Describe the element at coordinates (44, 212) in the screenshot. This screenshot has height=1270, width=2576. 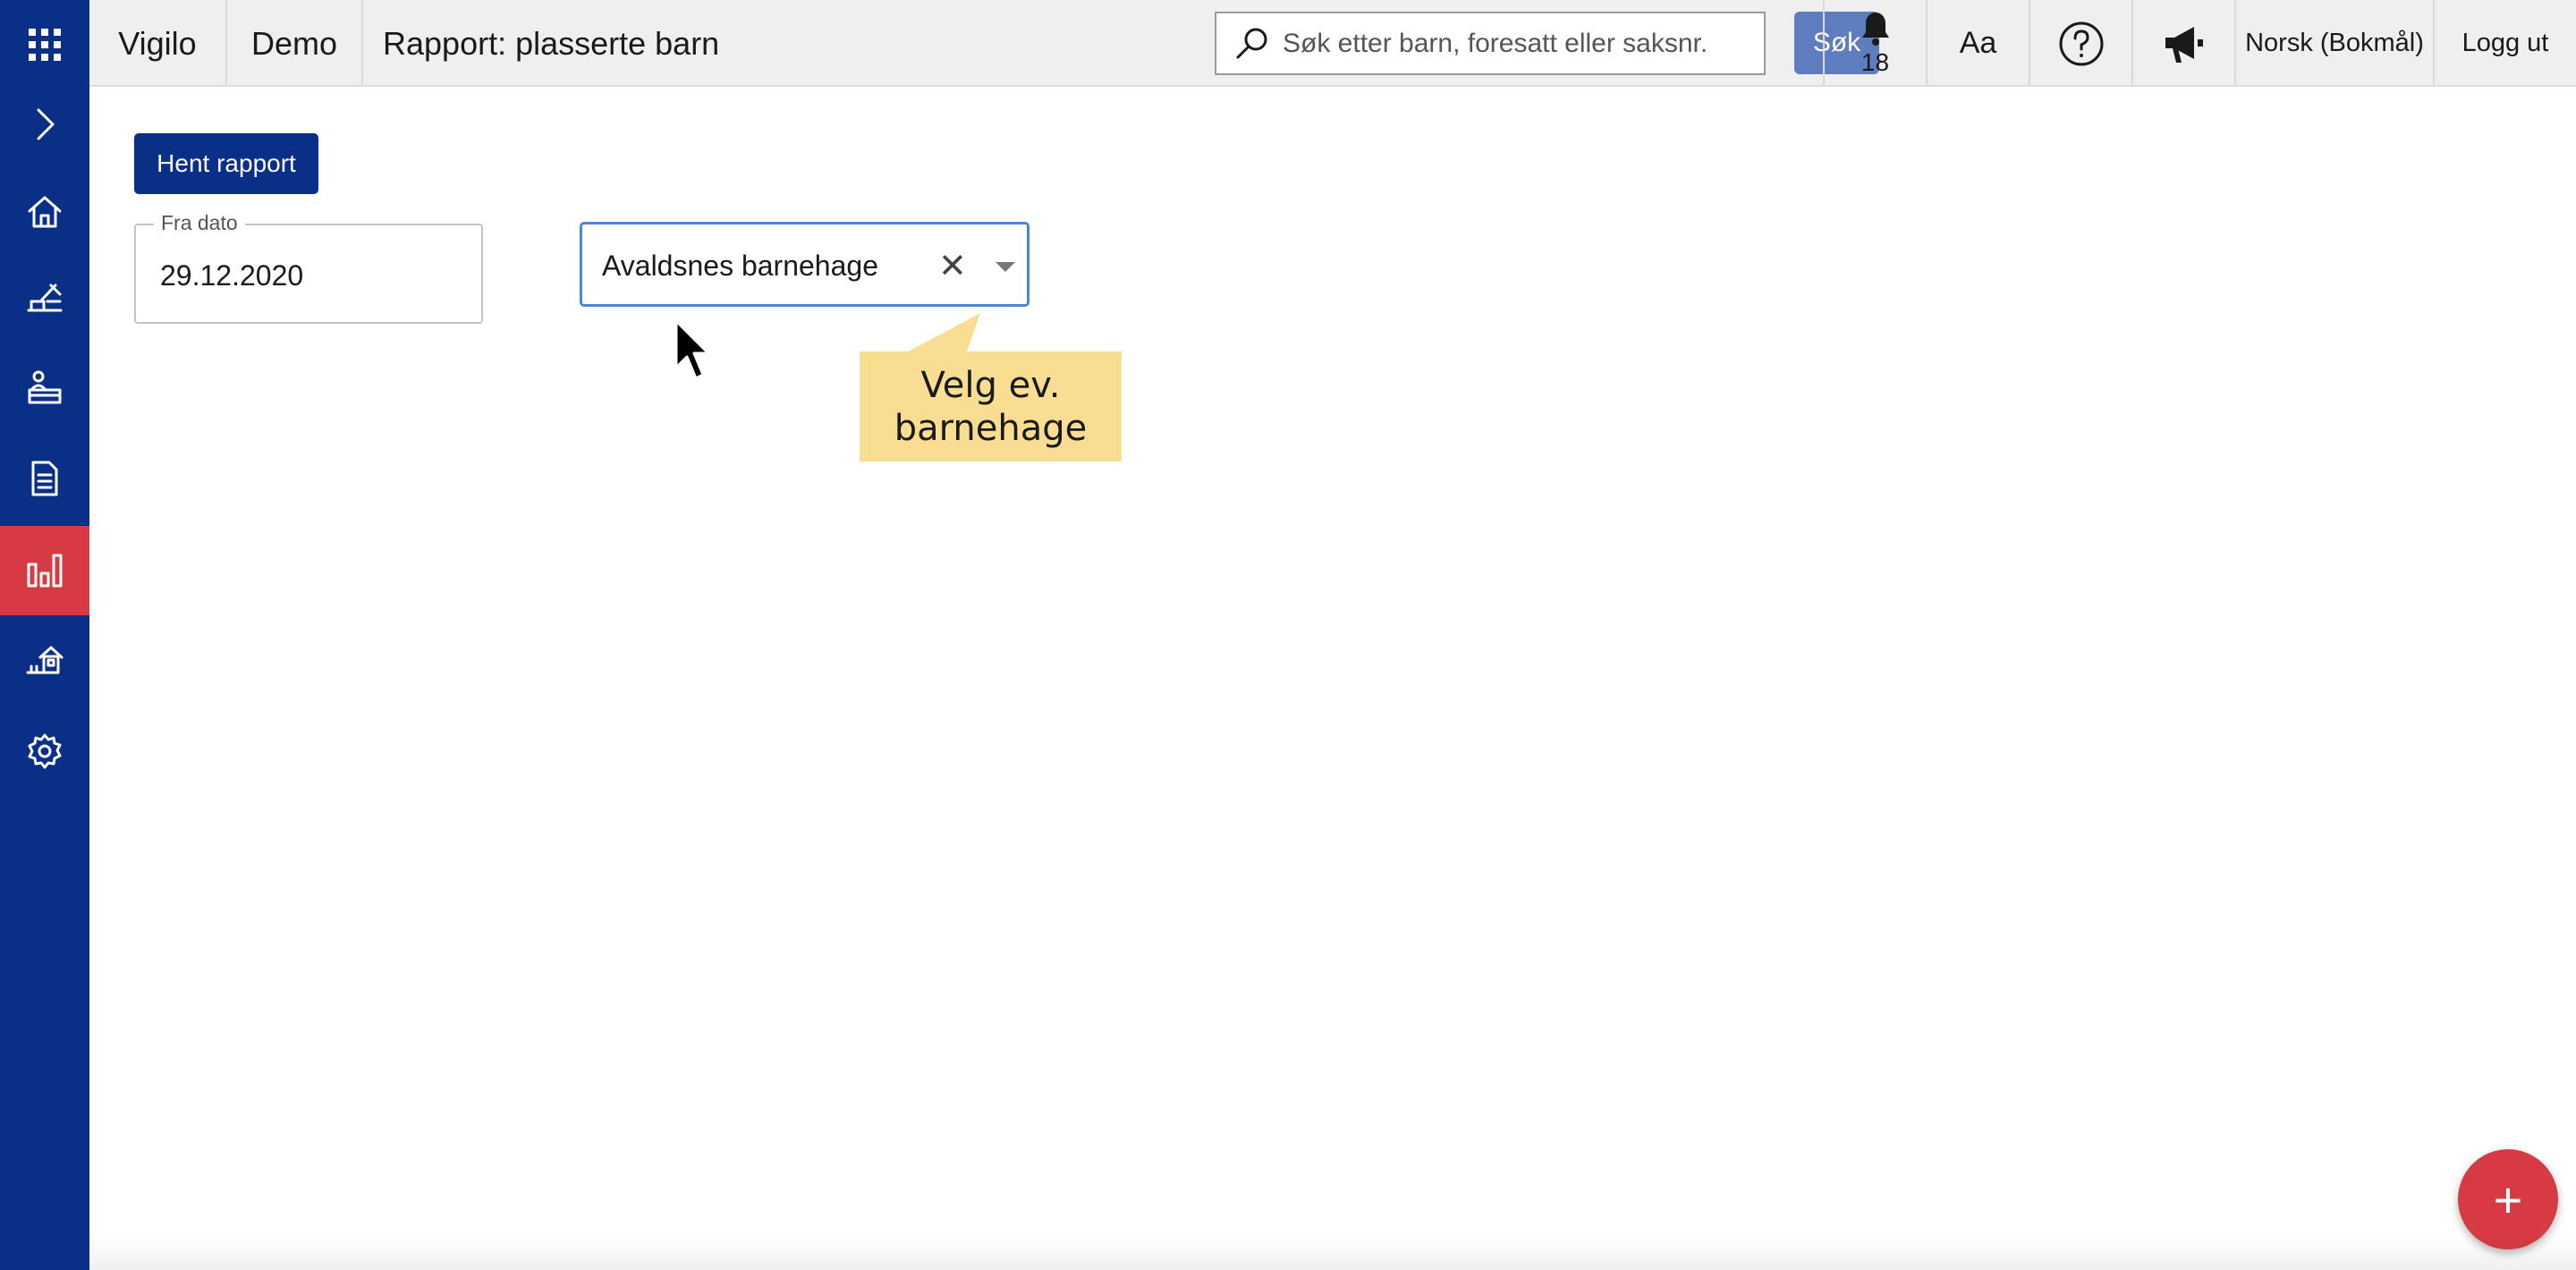
I see `home-icon` at that location.